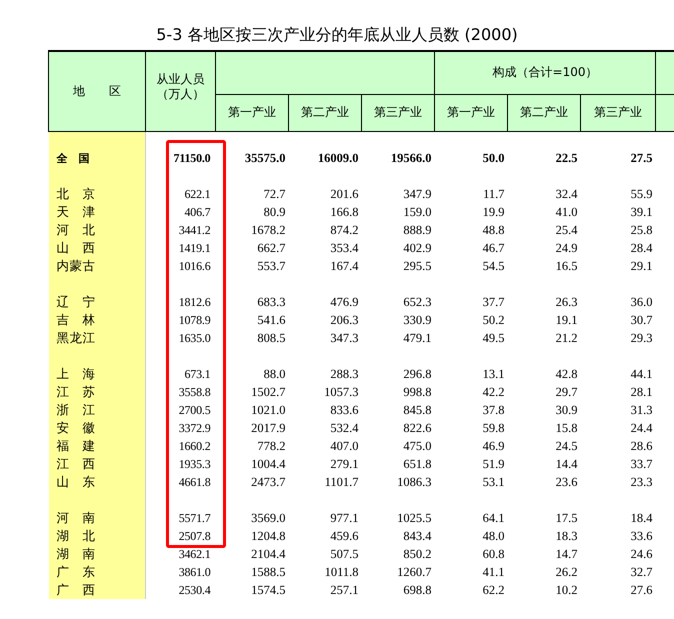  Describe the element at coordinates (641, 391) in the screenshot. I see `table-cell: 28.1` at that location.